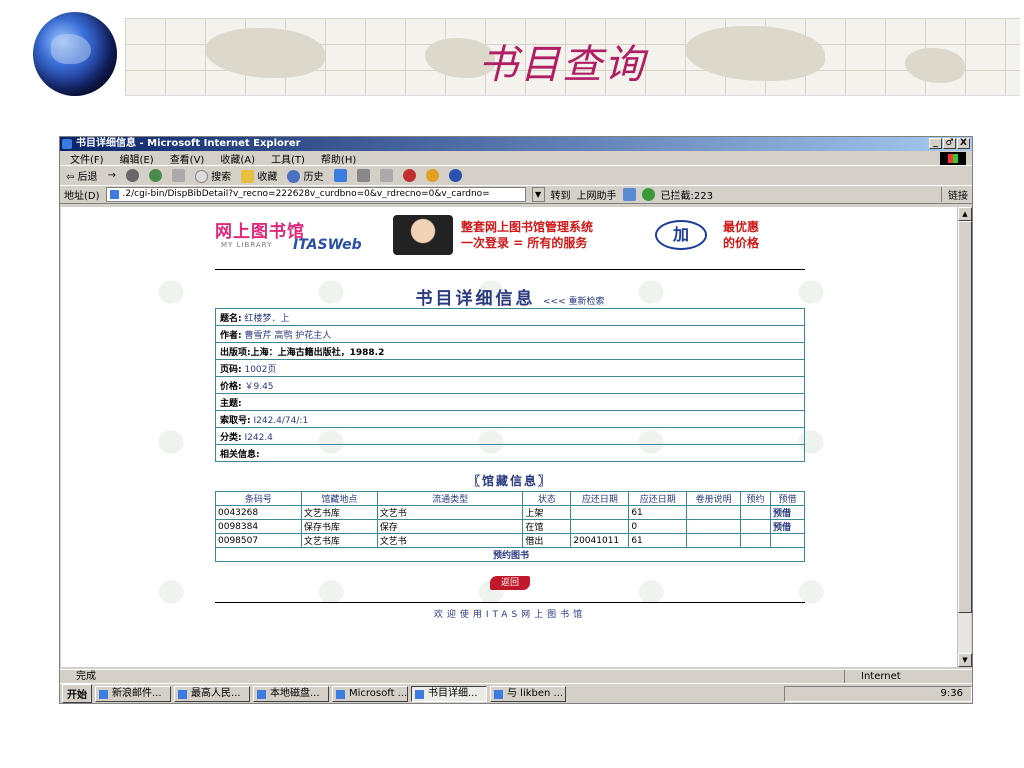 The width and height of the screenshot is (1024, 768). Describe the element at coordinates (597, 194) in the screenshot. I see `assistant-button: 上网助手` at that location.